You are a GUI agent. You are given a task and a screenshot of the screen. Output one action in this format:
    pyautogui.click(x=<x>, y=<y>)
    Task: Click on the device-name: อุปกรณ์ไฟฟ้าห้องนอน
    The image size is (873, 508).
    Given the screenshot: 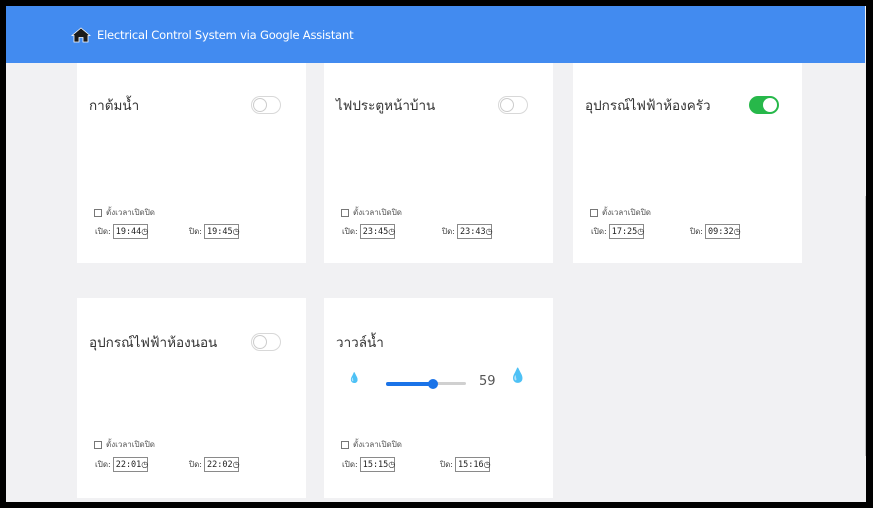 What is the action you would take?
    pyautogui.click(x=153, y=343)
    